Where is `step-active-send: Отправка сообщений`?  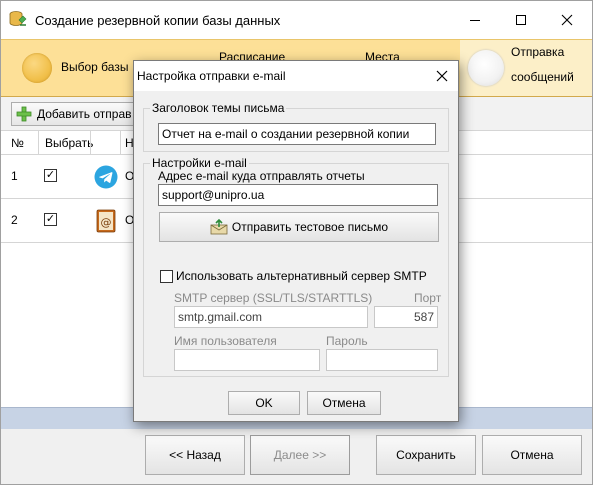
step-active-send: Отправка сообщений is located at coordinates (526, 68).